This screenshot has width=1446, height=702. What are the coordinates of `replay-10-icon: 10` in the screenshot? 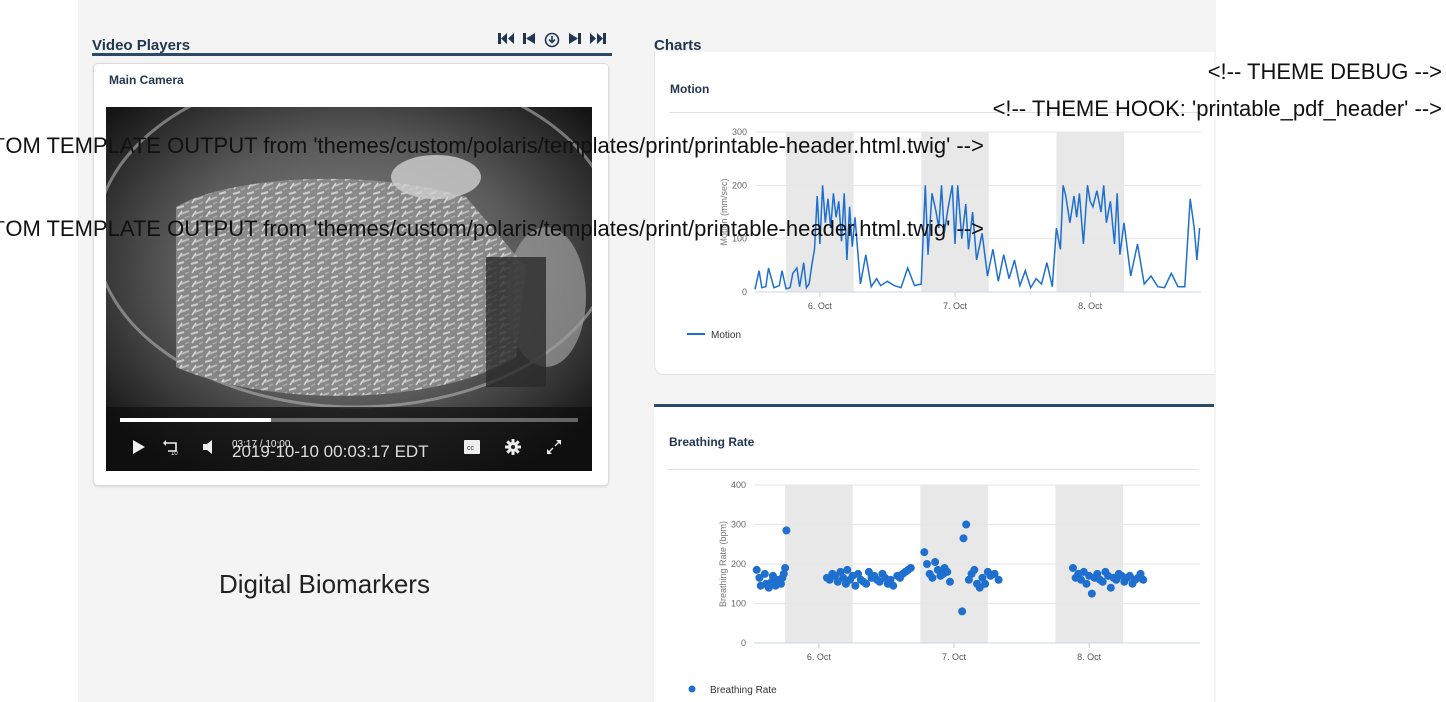 It's located at (172, 449).